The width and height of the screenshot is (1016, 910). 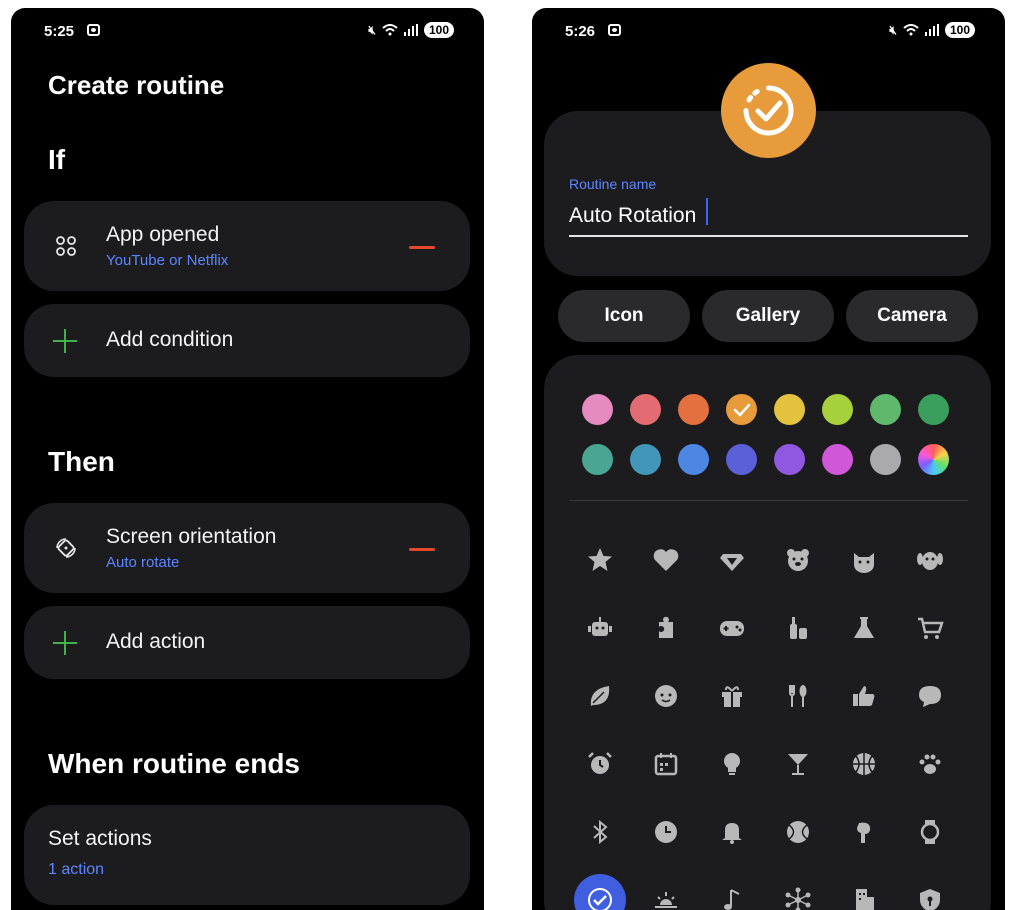 What do you see at coordinates (798, 628) in the screenshot?
I see `bottles-icon` at bounding box center [798, 628].